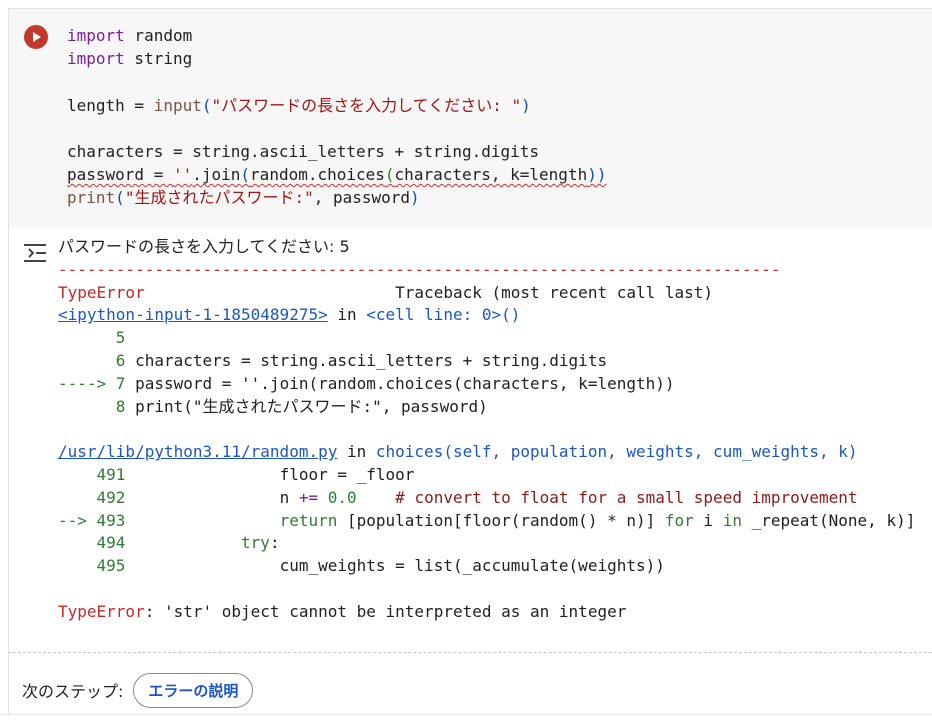  Describe the element at coordinates (120, 338) in the screenshot. I see `tb1-line-5: 5` at that location.